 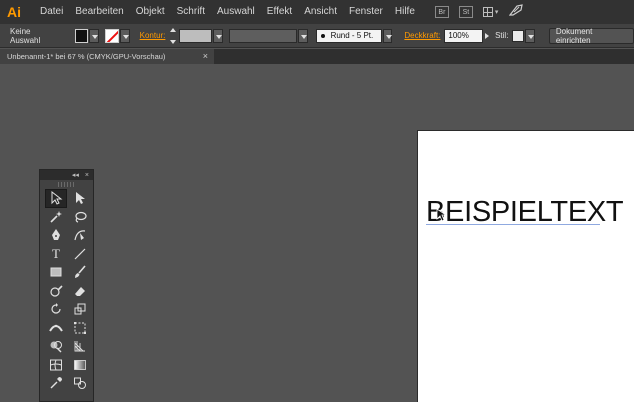 I want to click on mouse-cursor-icon, so click(x=442, y=217).